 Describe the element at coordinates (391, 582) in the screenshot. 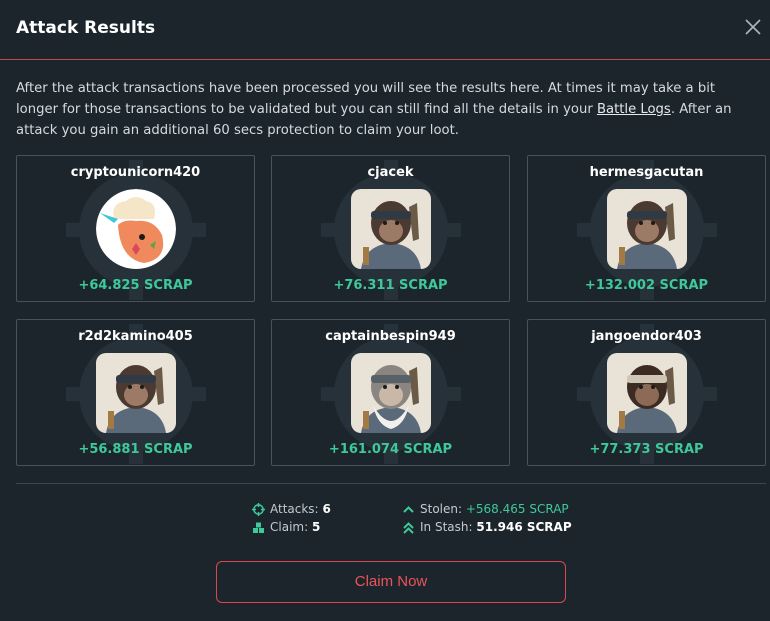

I see `claim-now-button: Claim Now` at that location.